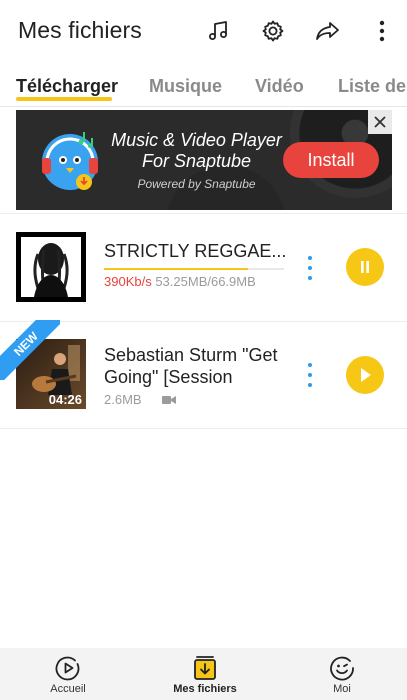 This screenshot has width=407, height=700. What do you see at coordinates (191, 355) in the screenshot?
I see `file-title-line: Sebastian Sturm "Get` at bounding box center [191, 355].